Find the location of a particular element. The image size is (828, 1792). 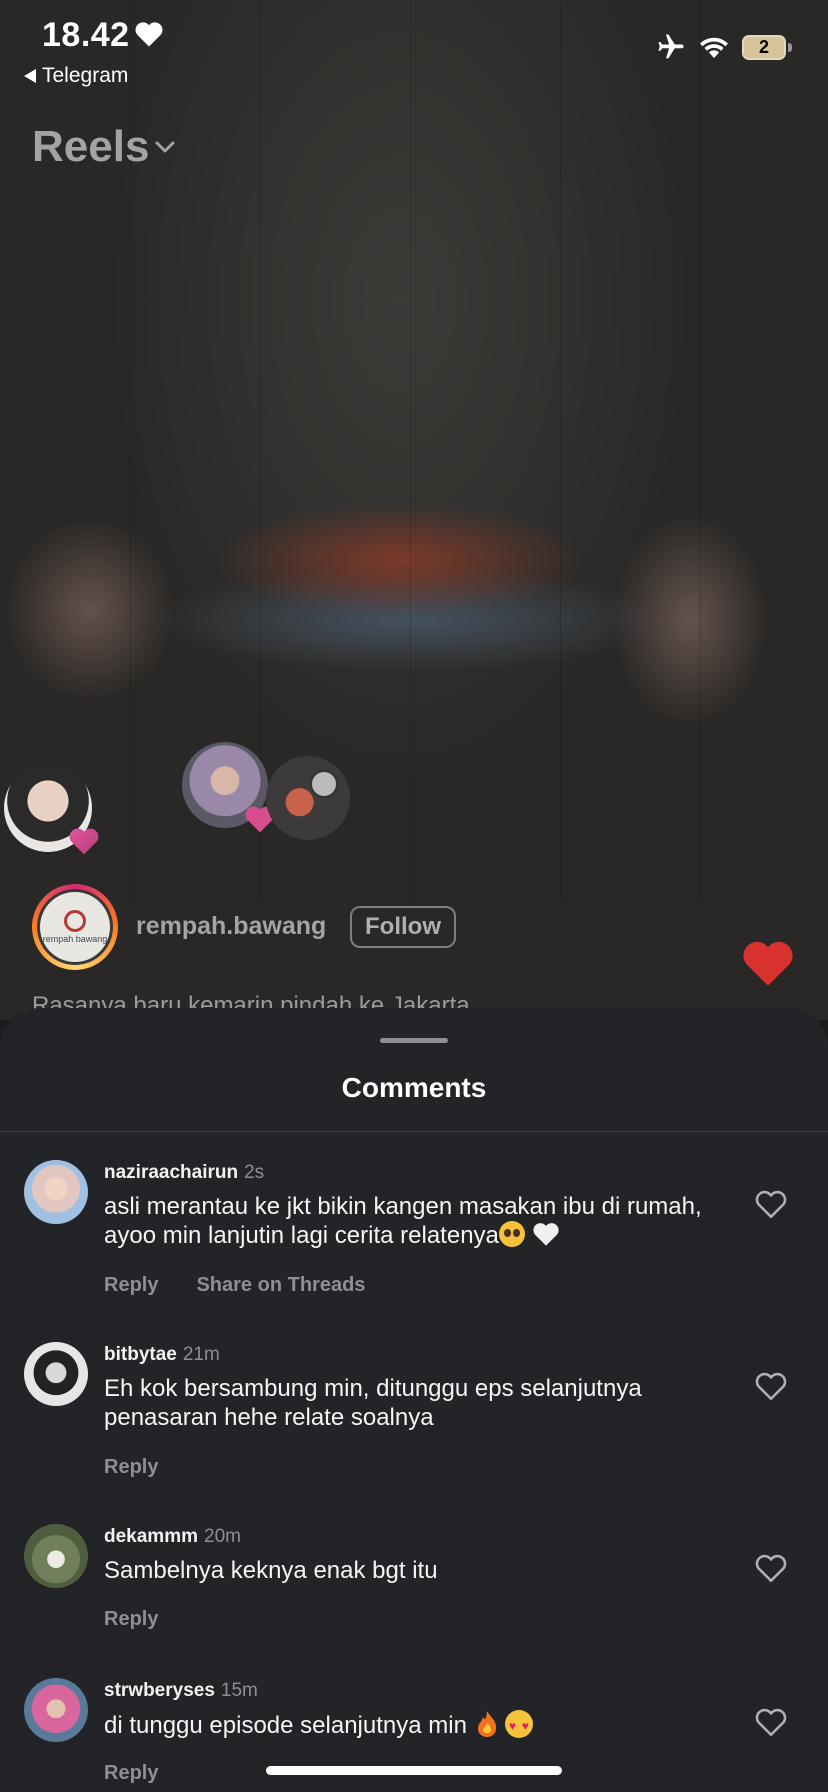

share-on-threads-button: Share on Threads is located at coordinates (280, 1285).